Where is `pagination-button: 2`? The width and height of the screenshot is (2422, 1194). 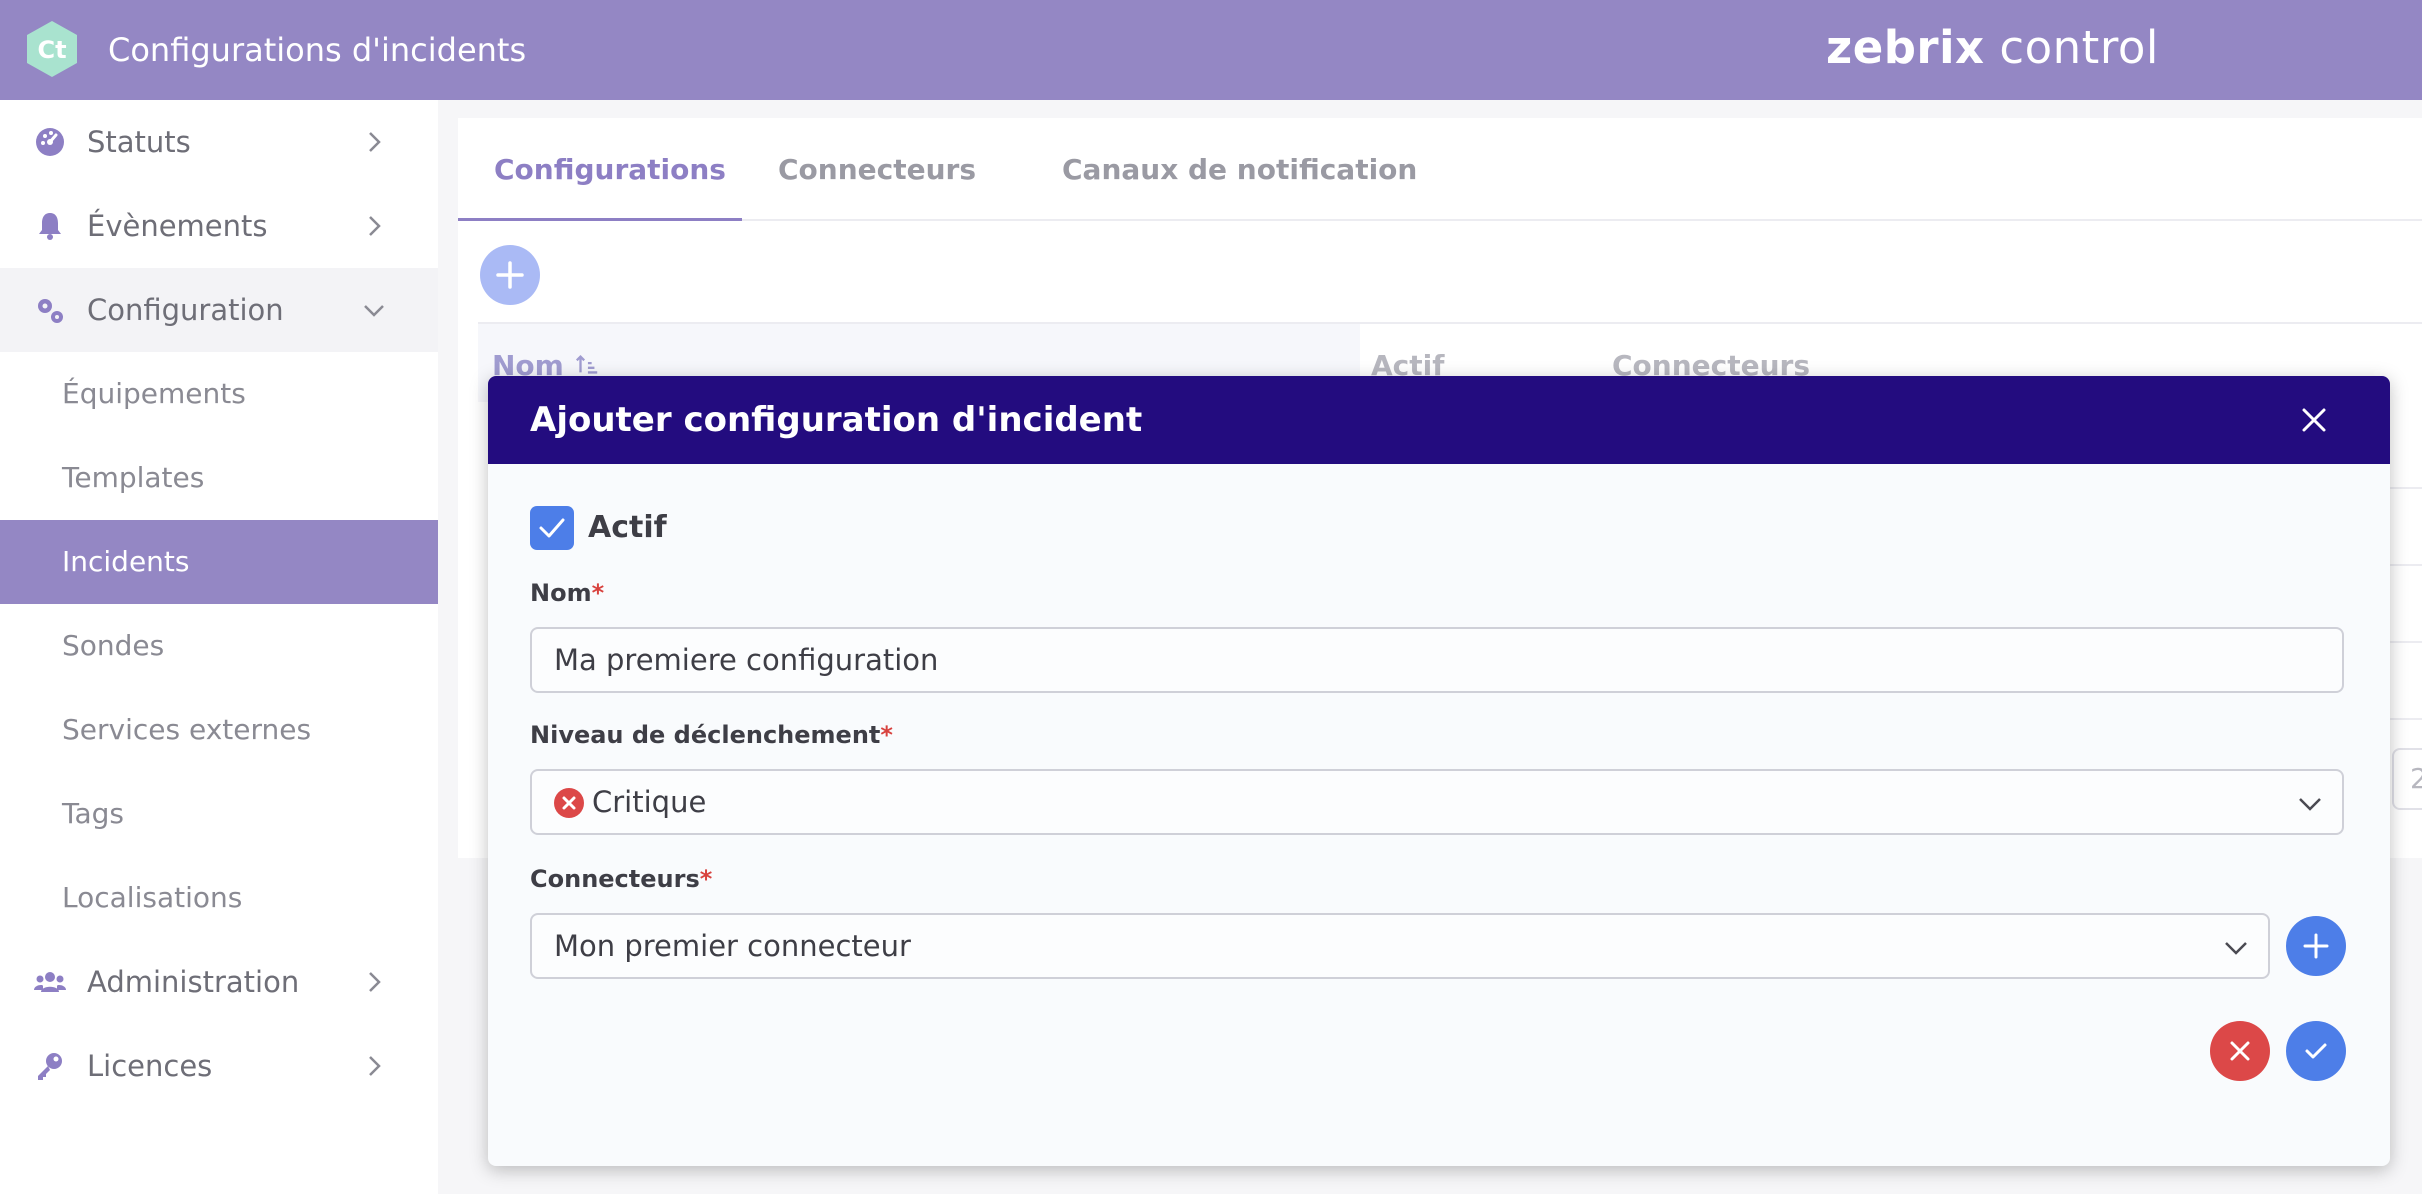 pagination-button: 2 is located at coordinates (2407, 779).